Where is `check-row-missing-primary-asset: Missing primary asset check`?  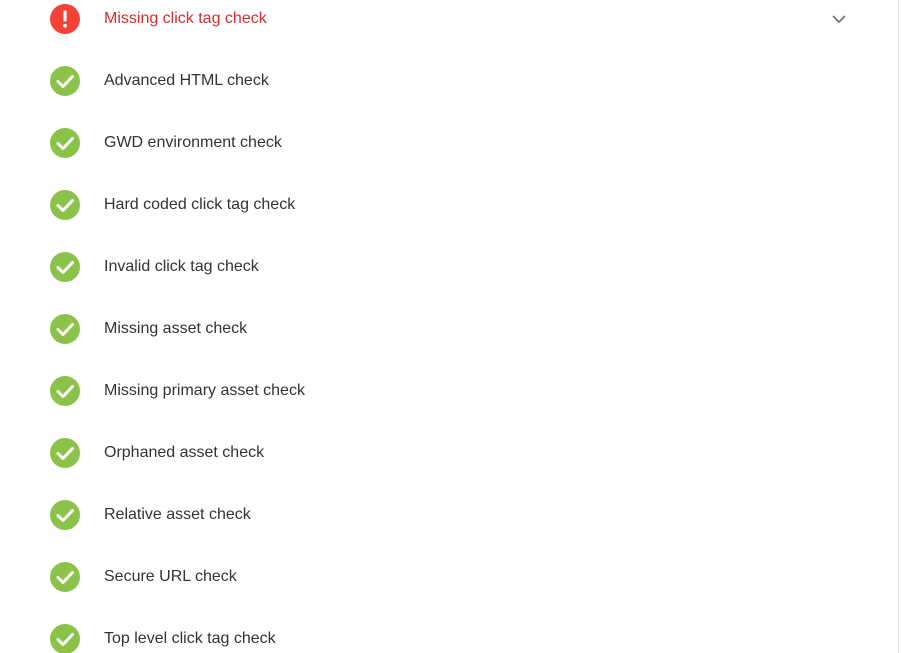
check-row-missing-primary-asset: Missing primary asset check is located at coordinates (449, 391).